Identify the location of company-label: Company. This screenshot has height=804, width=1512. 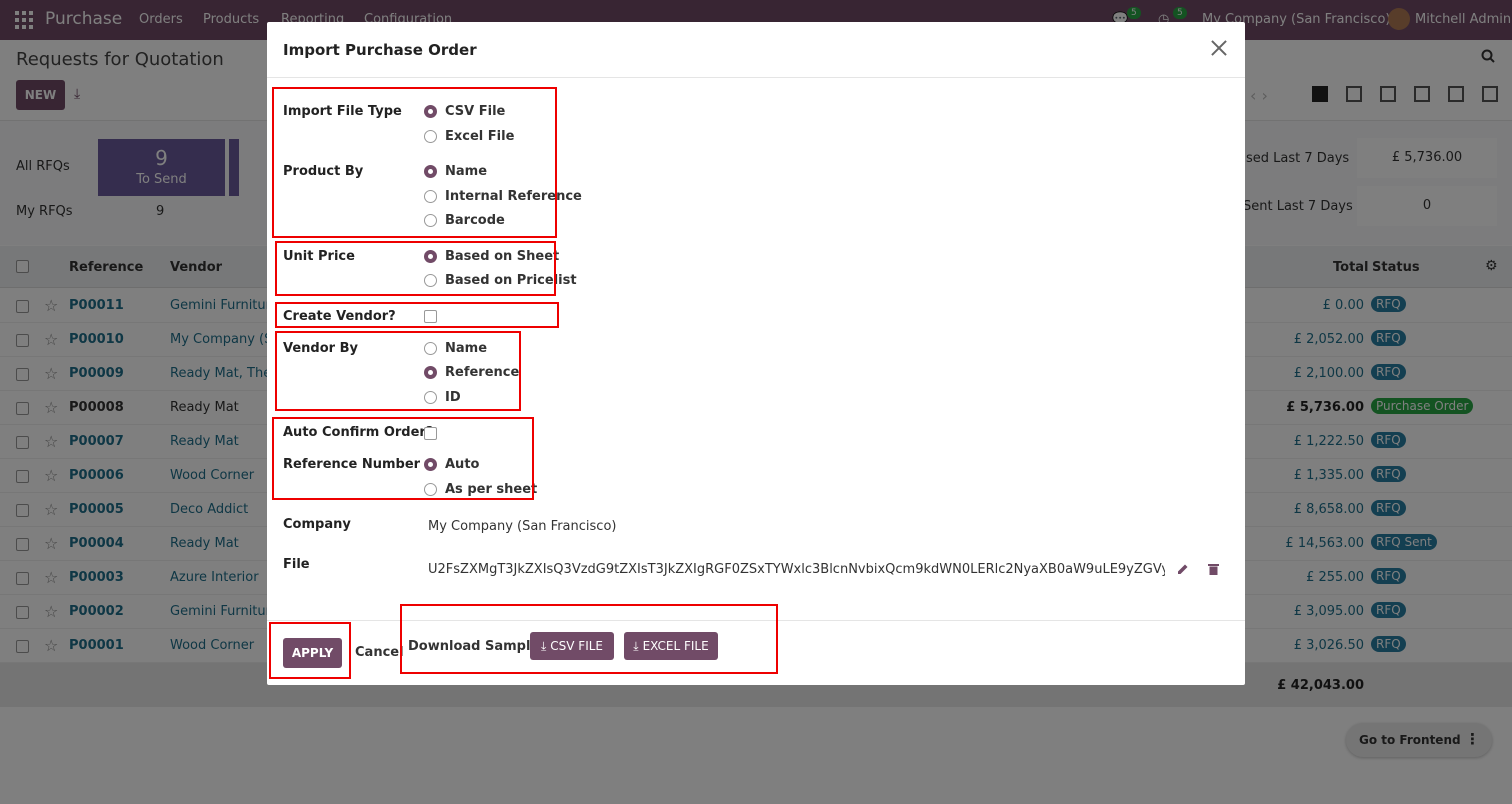
(317, 524).